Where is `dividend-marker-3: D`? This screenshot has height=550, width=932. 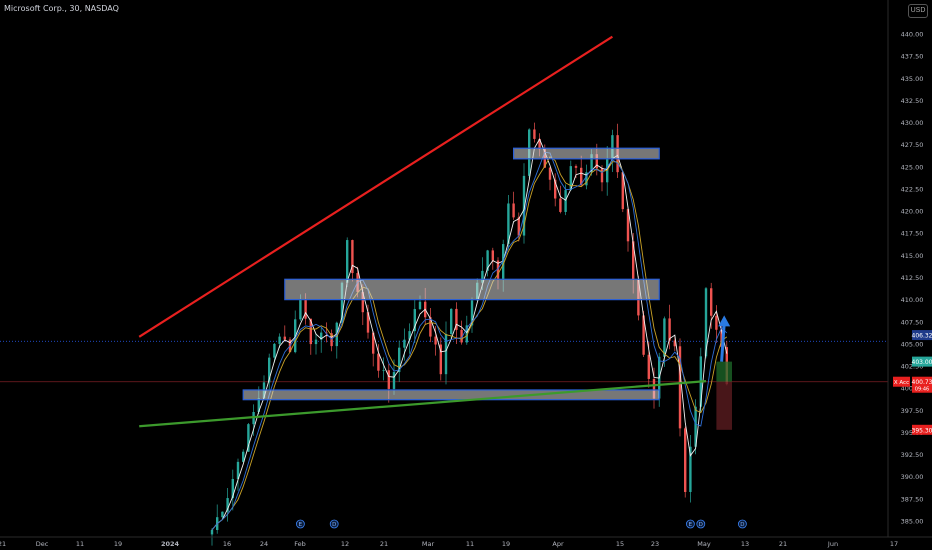
dividend-marker-3: D is located at coordinates (742, 524).